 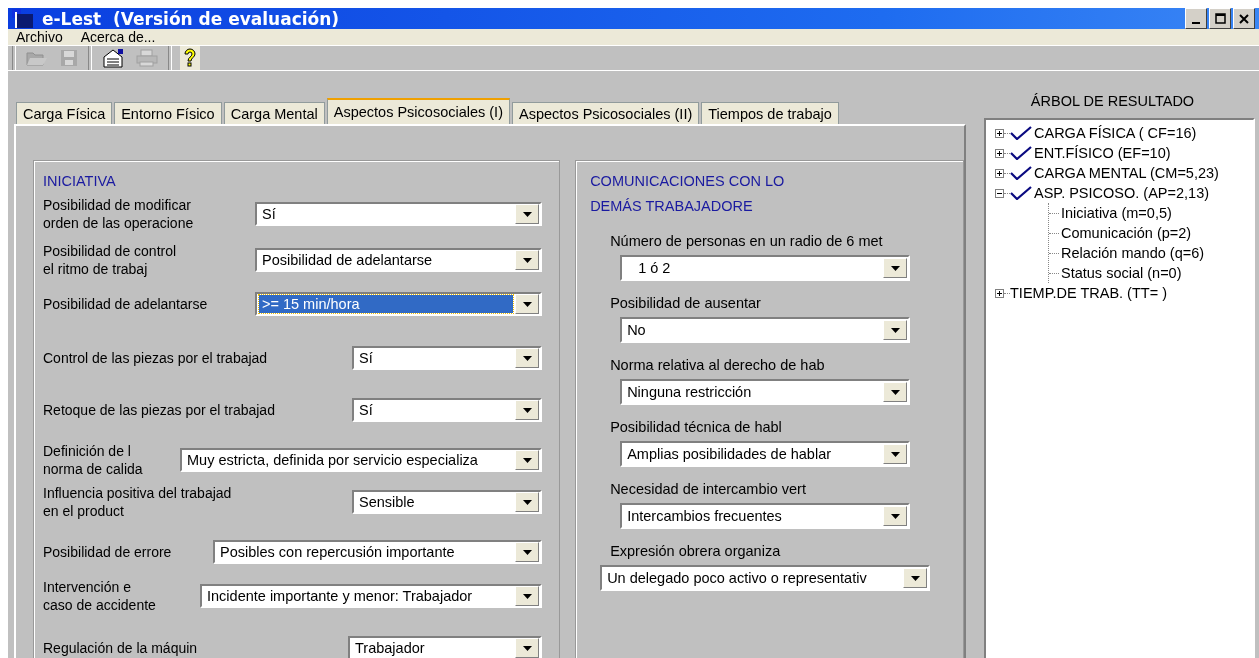 I want to click on tree-item: Relación mando (q=6), so click(x=1133, y=253).